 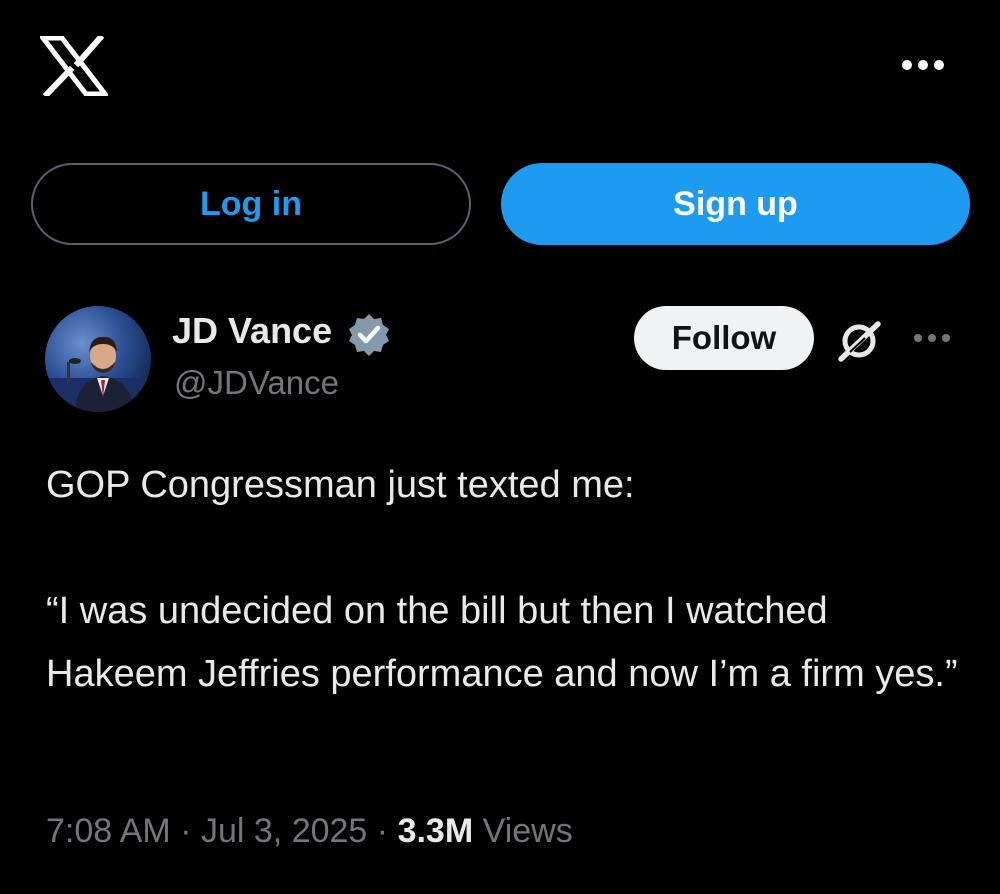 What do you see at coordinates (932, 338) in the screenshot?
I see `tweet-more-icon` at bounding box center [932, 338].